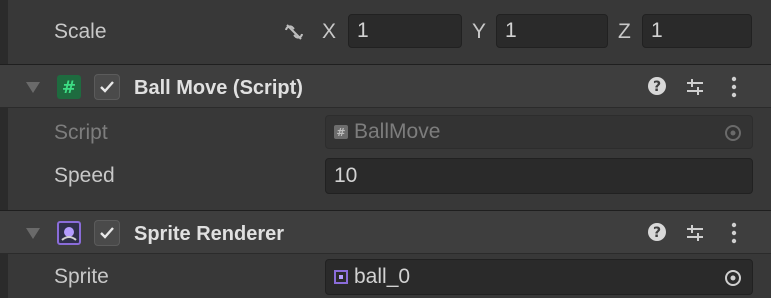 The image size is (771, 298). I want to click on scale-z-field: 1, so click(697, 31).